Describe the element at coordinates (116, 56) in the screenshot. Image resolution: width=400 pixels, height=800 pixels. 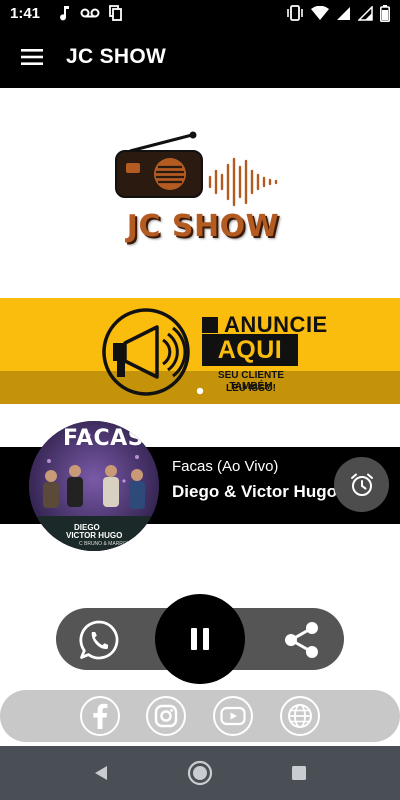
I see `page-title: JC SHOW` at that location.